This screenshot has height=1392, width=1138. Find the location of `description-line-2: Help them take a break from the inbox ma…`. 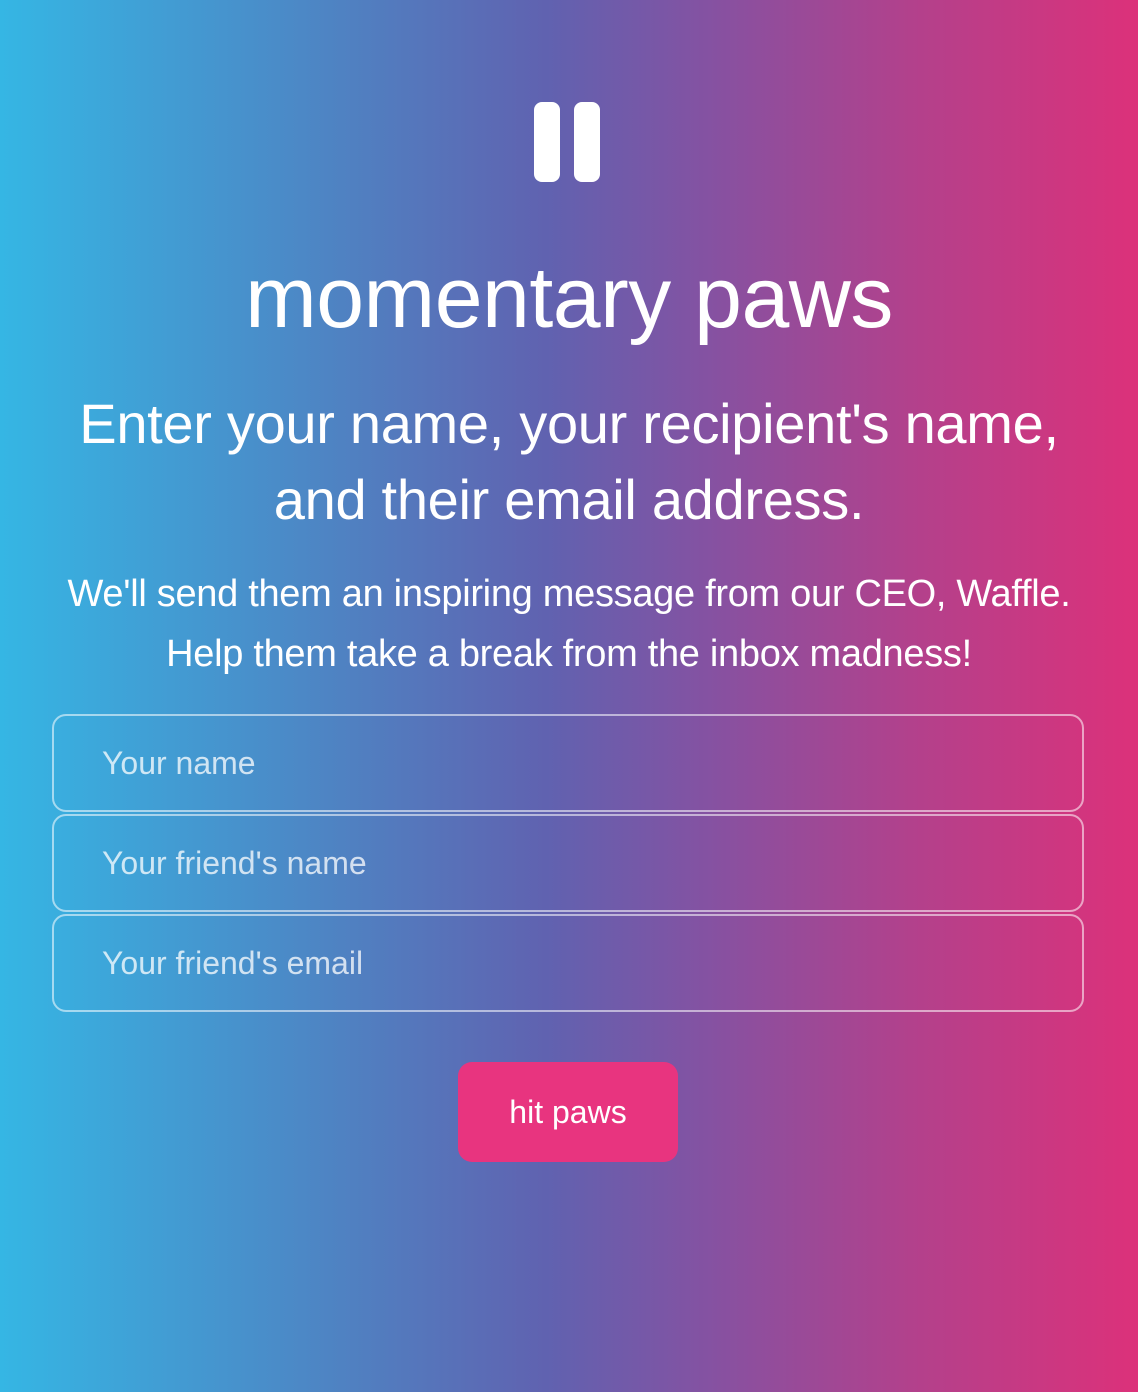

description-line-2: Help them take a break from the inbox ma… is located at coordinates (569, 654).